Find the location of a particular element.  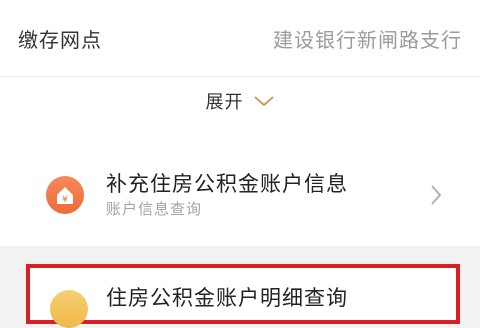

branch-value: 建设银行新闸路支行 is located at coordinates (367, 40).